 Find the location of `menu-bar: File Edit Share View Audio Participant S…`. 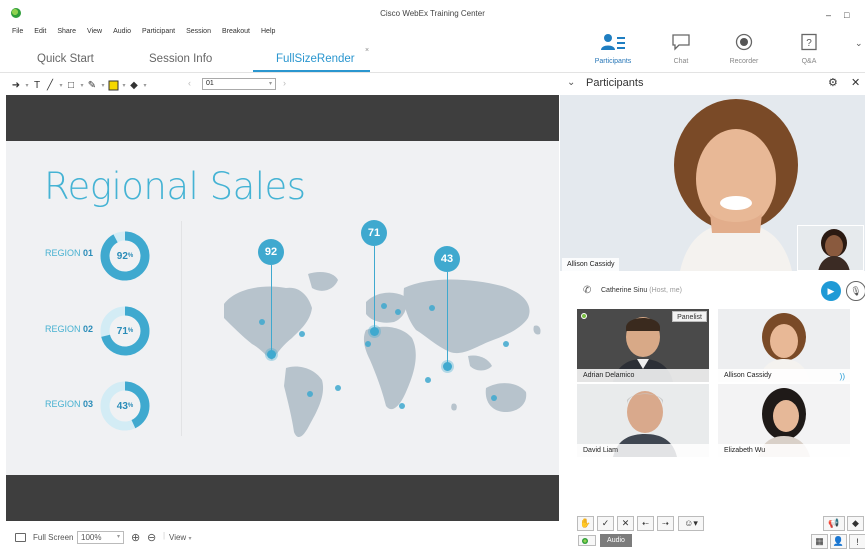

menu-bar: File Edit Share View Audio Participant S… is located at coordinates (149, 34).